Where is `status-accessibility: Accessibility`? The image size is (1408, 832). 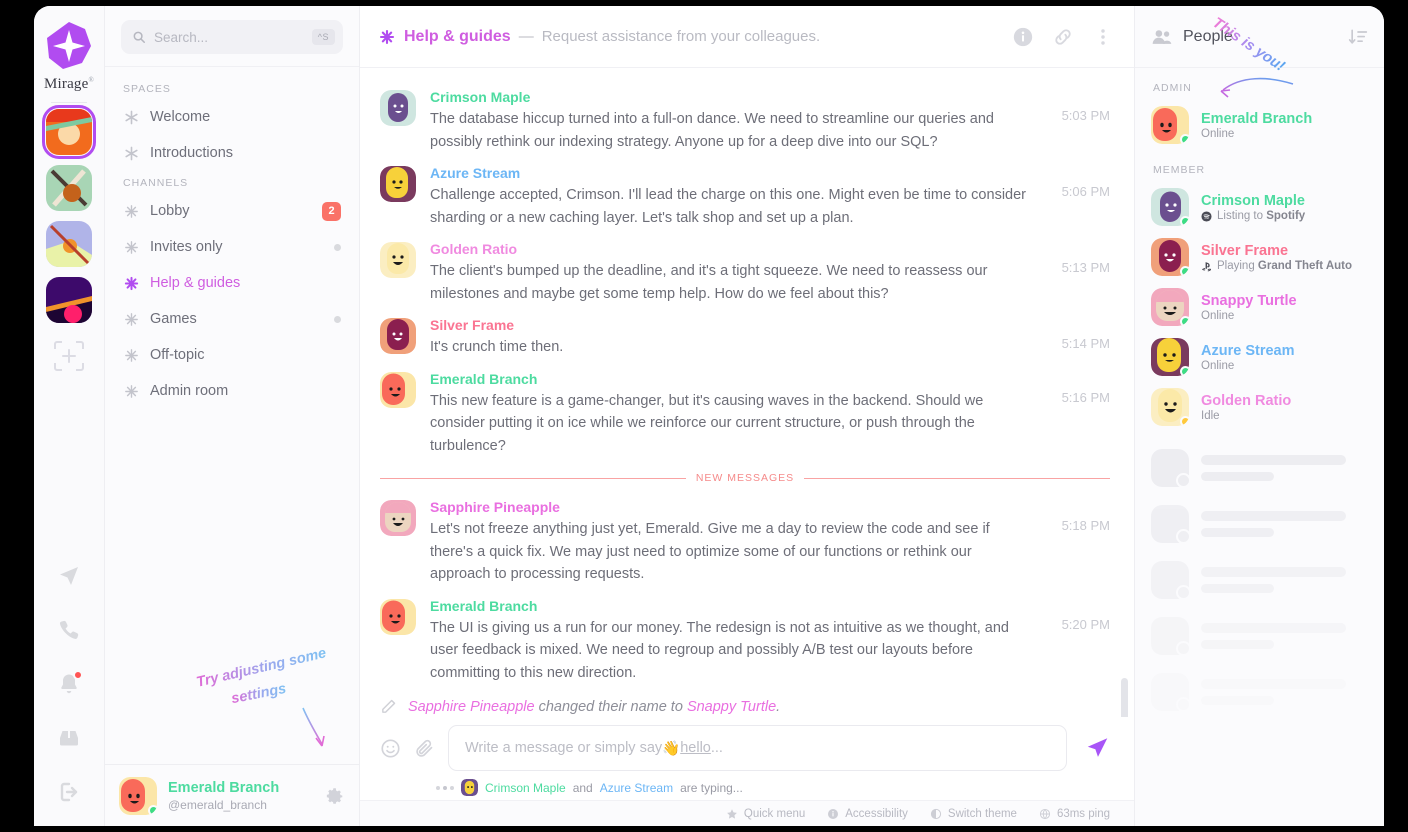 status-accessibility: Accessibility is located at coordinates (867, 814).